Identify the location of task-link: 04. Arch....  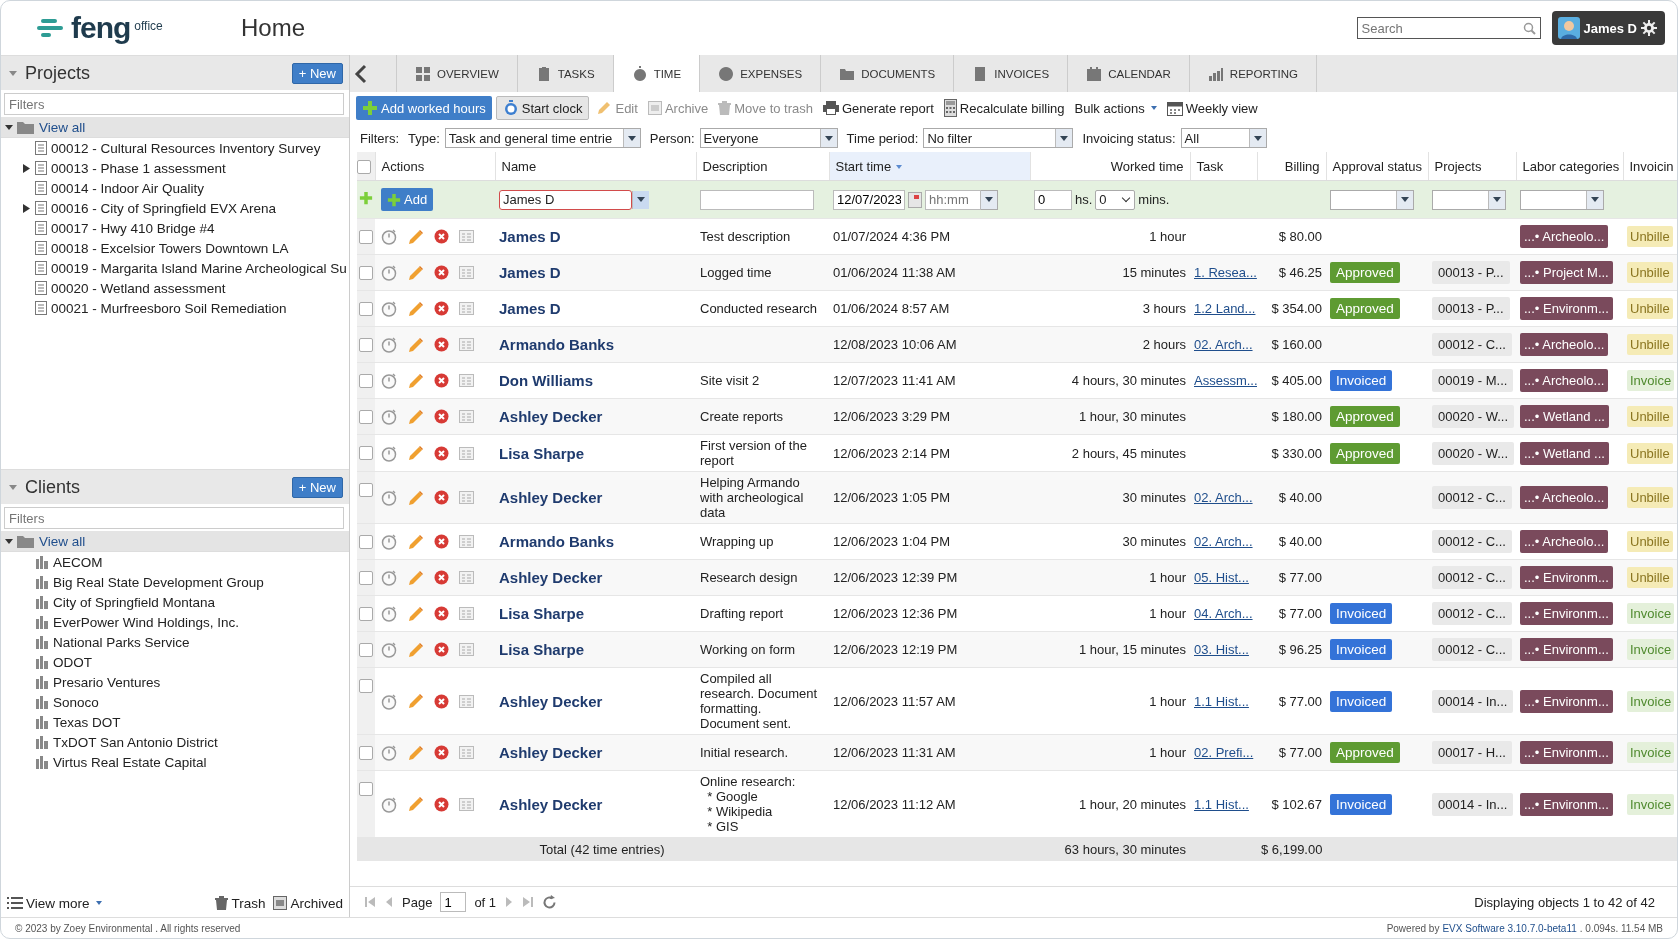
(1223, 613).